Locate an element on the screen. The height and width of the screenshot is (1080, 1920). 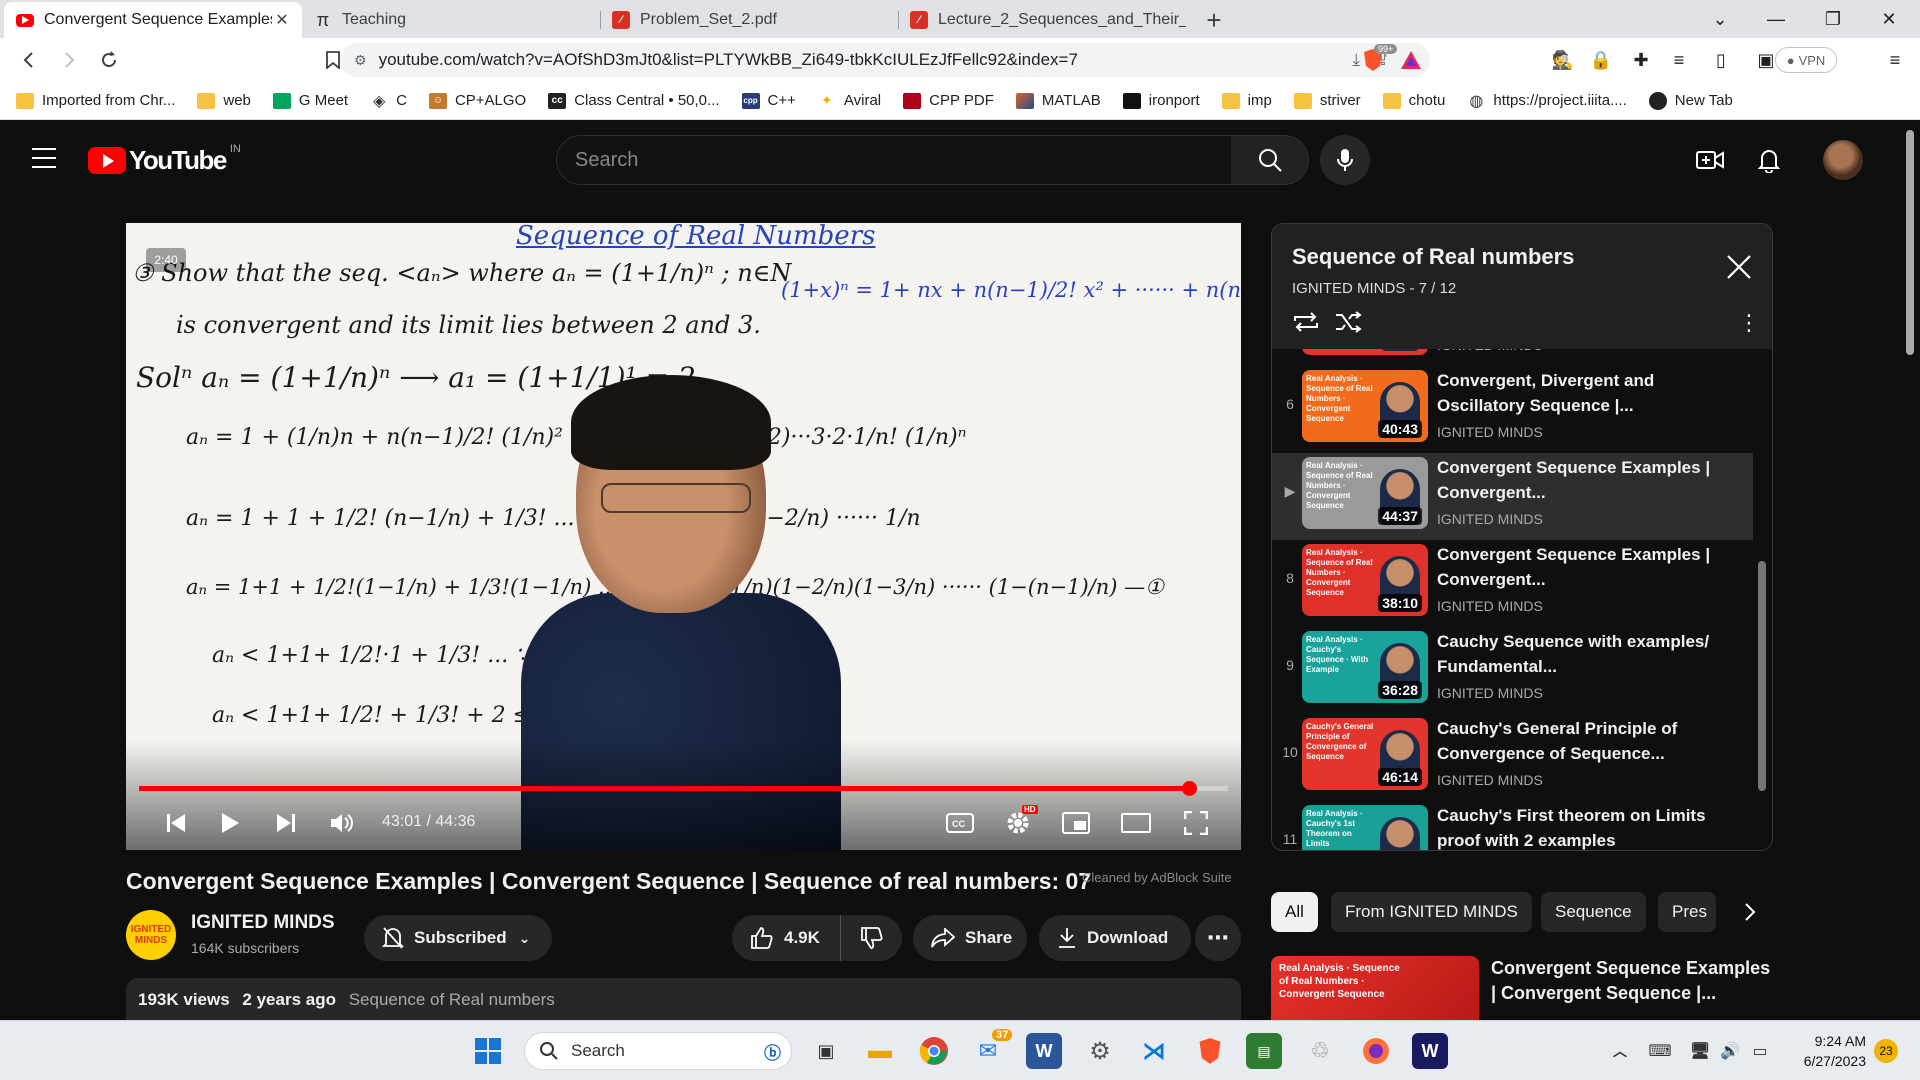
next-video-button is located at coordinates (286, 823).